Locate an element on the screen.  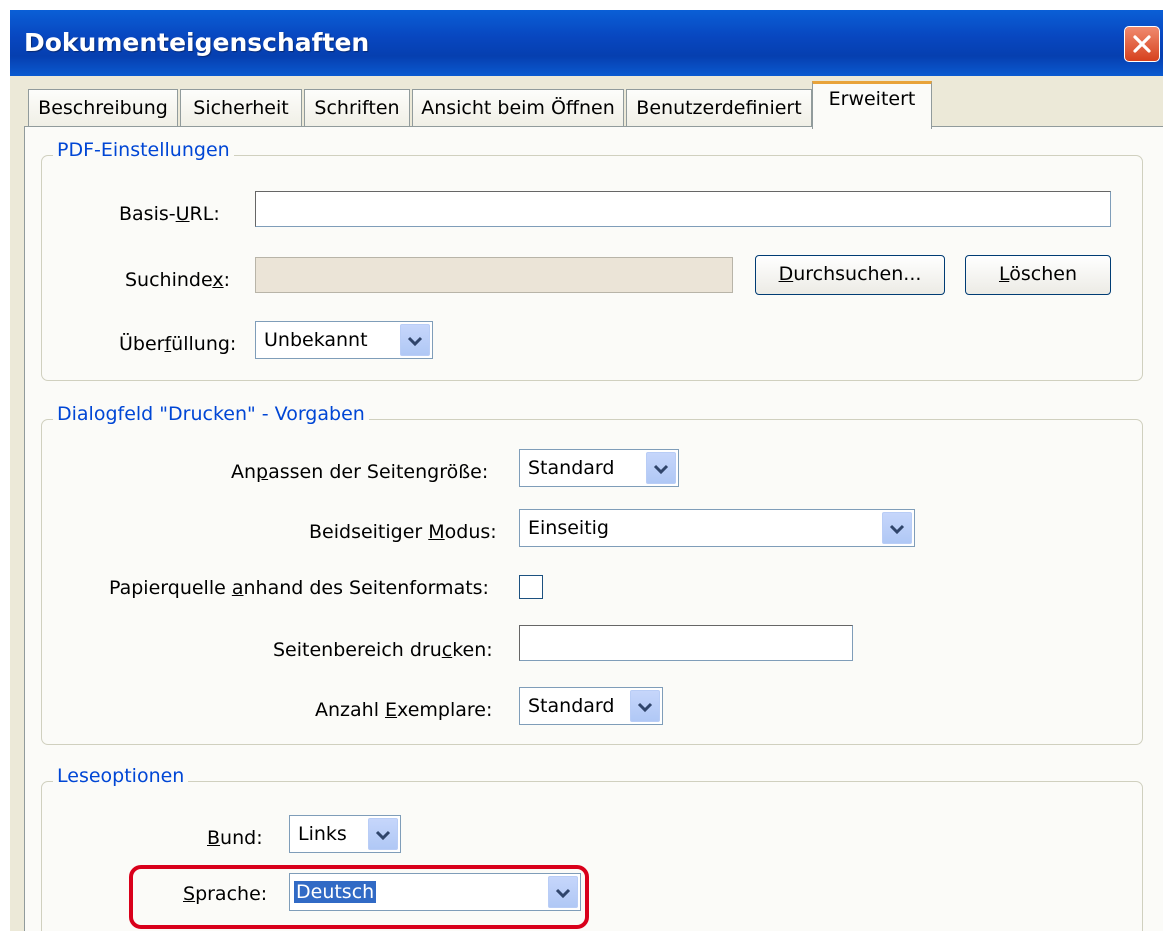
print-range-input is located at coordinates (686, 643).